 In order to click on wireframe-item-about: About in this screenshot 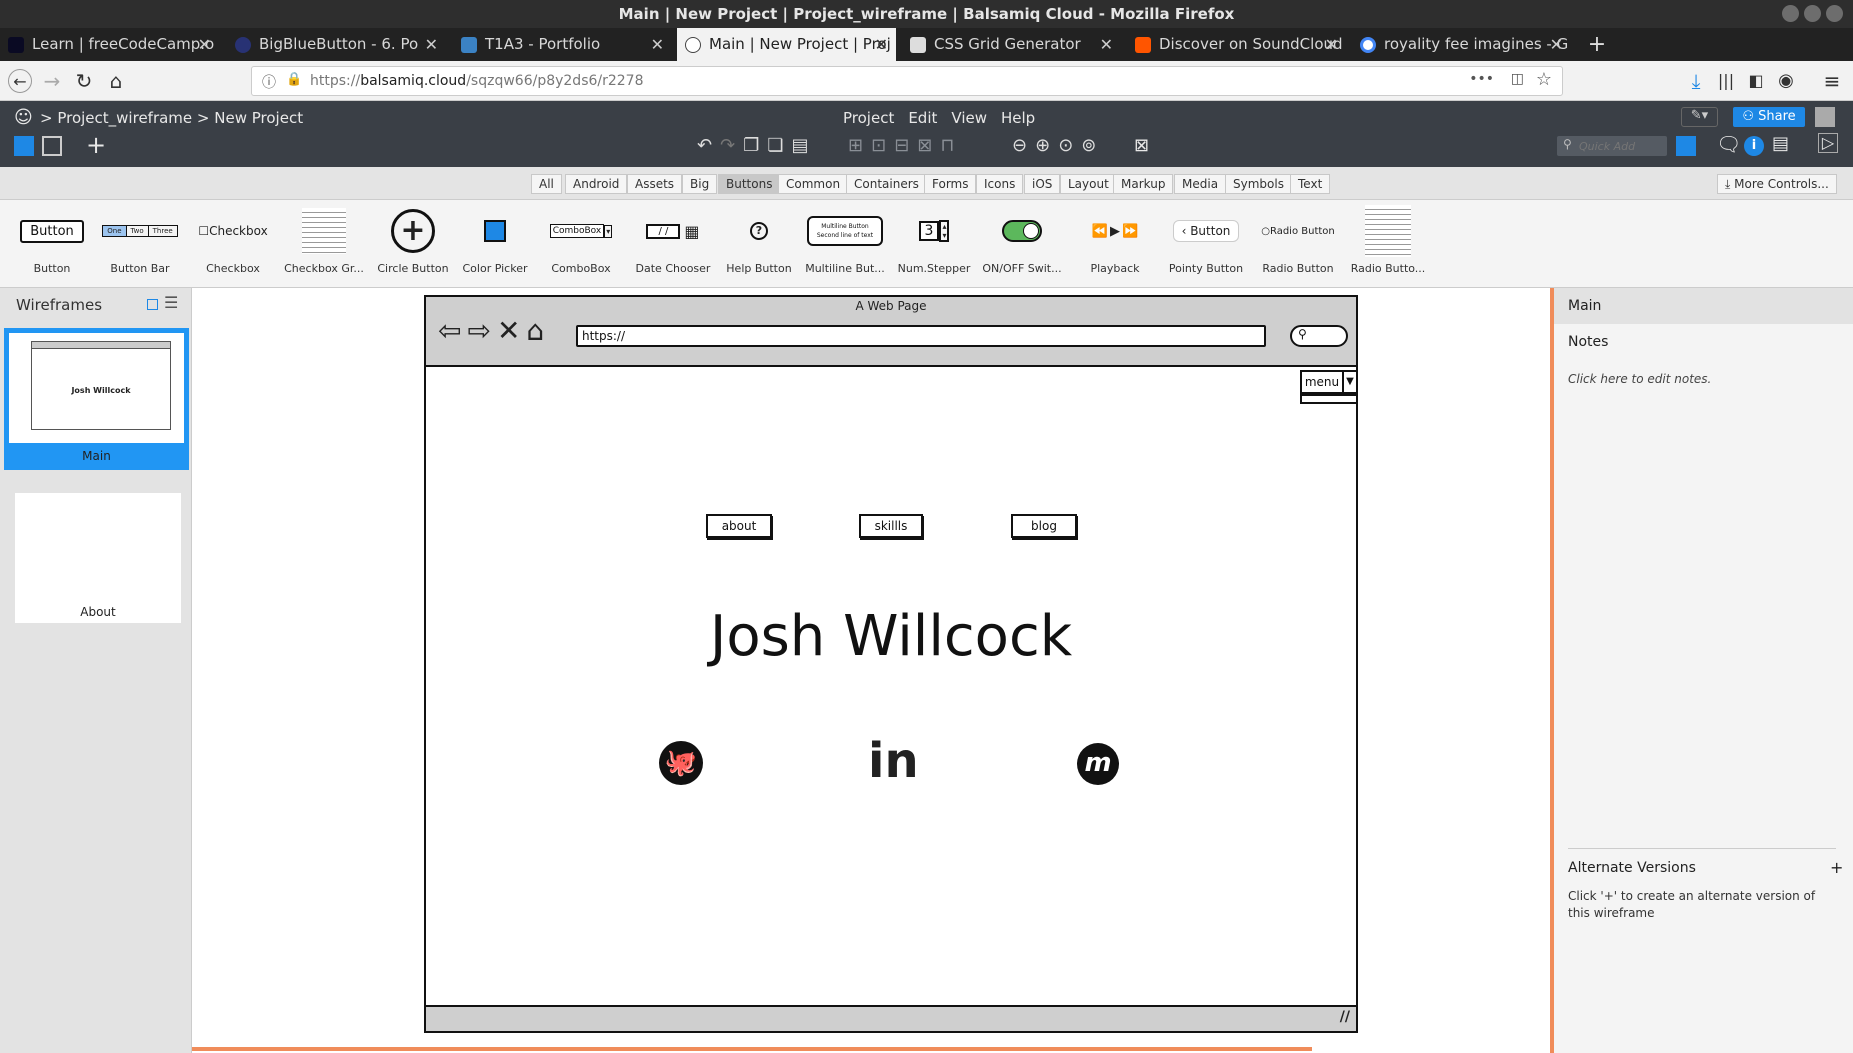, I will do `click(98, 558)`.